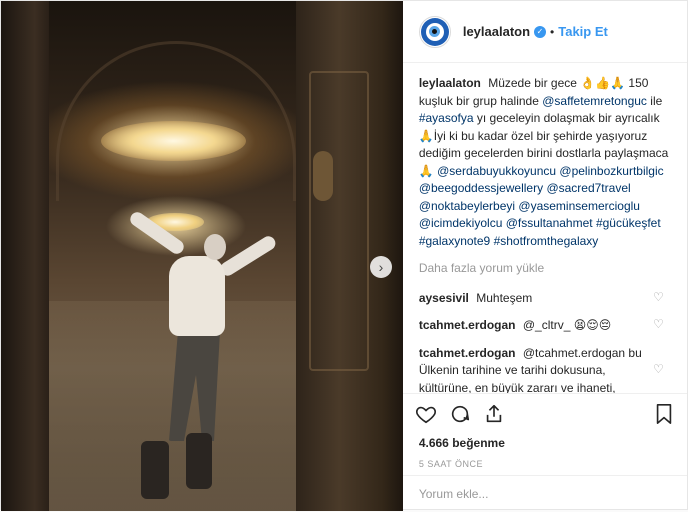  Describe the element at coordinates (546, 241) in the screenshot. I see `caption-tag: #shotfromthegalaxy` at that location.